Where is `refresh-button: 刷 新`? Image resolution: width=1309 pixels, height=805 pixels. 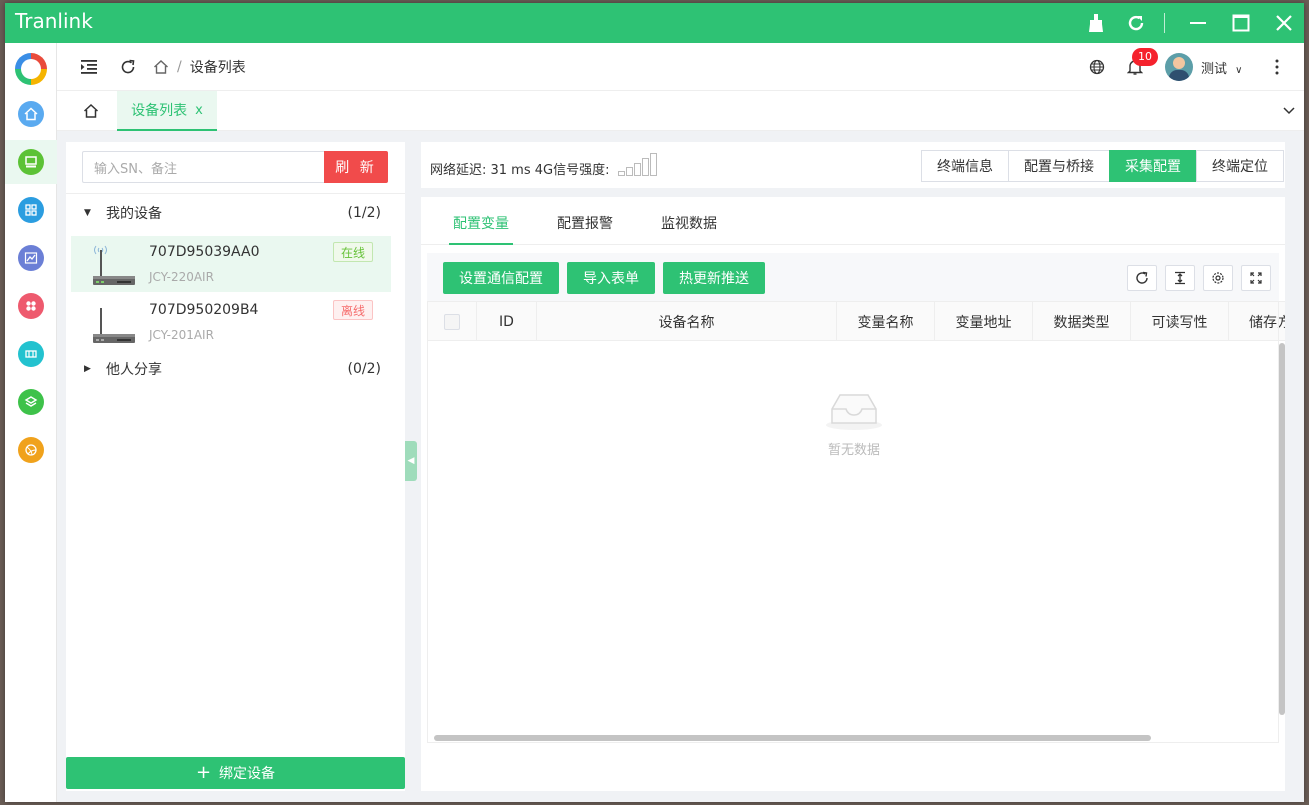
refresh-button: 刷 新 is located at coordinates (356, 167).